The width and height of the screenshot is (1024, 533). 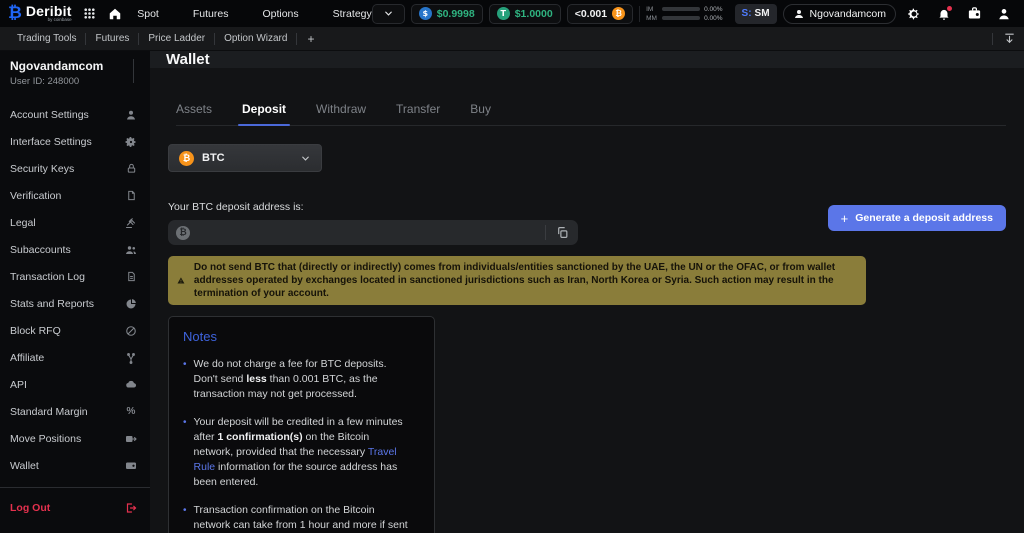 I want to click on tab-futures: Futures, so click(x=112, y=38).